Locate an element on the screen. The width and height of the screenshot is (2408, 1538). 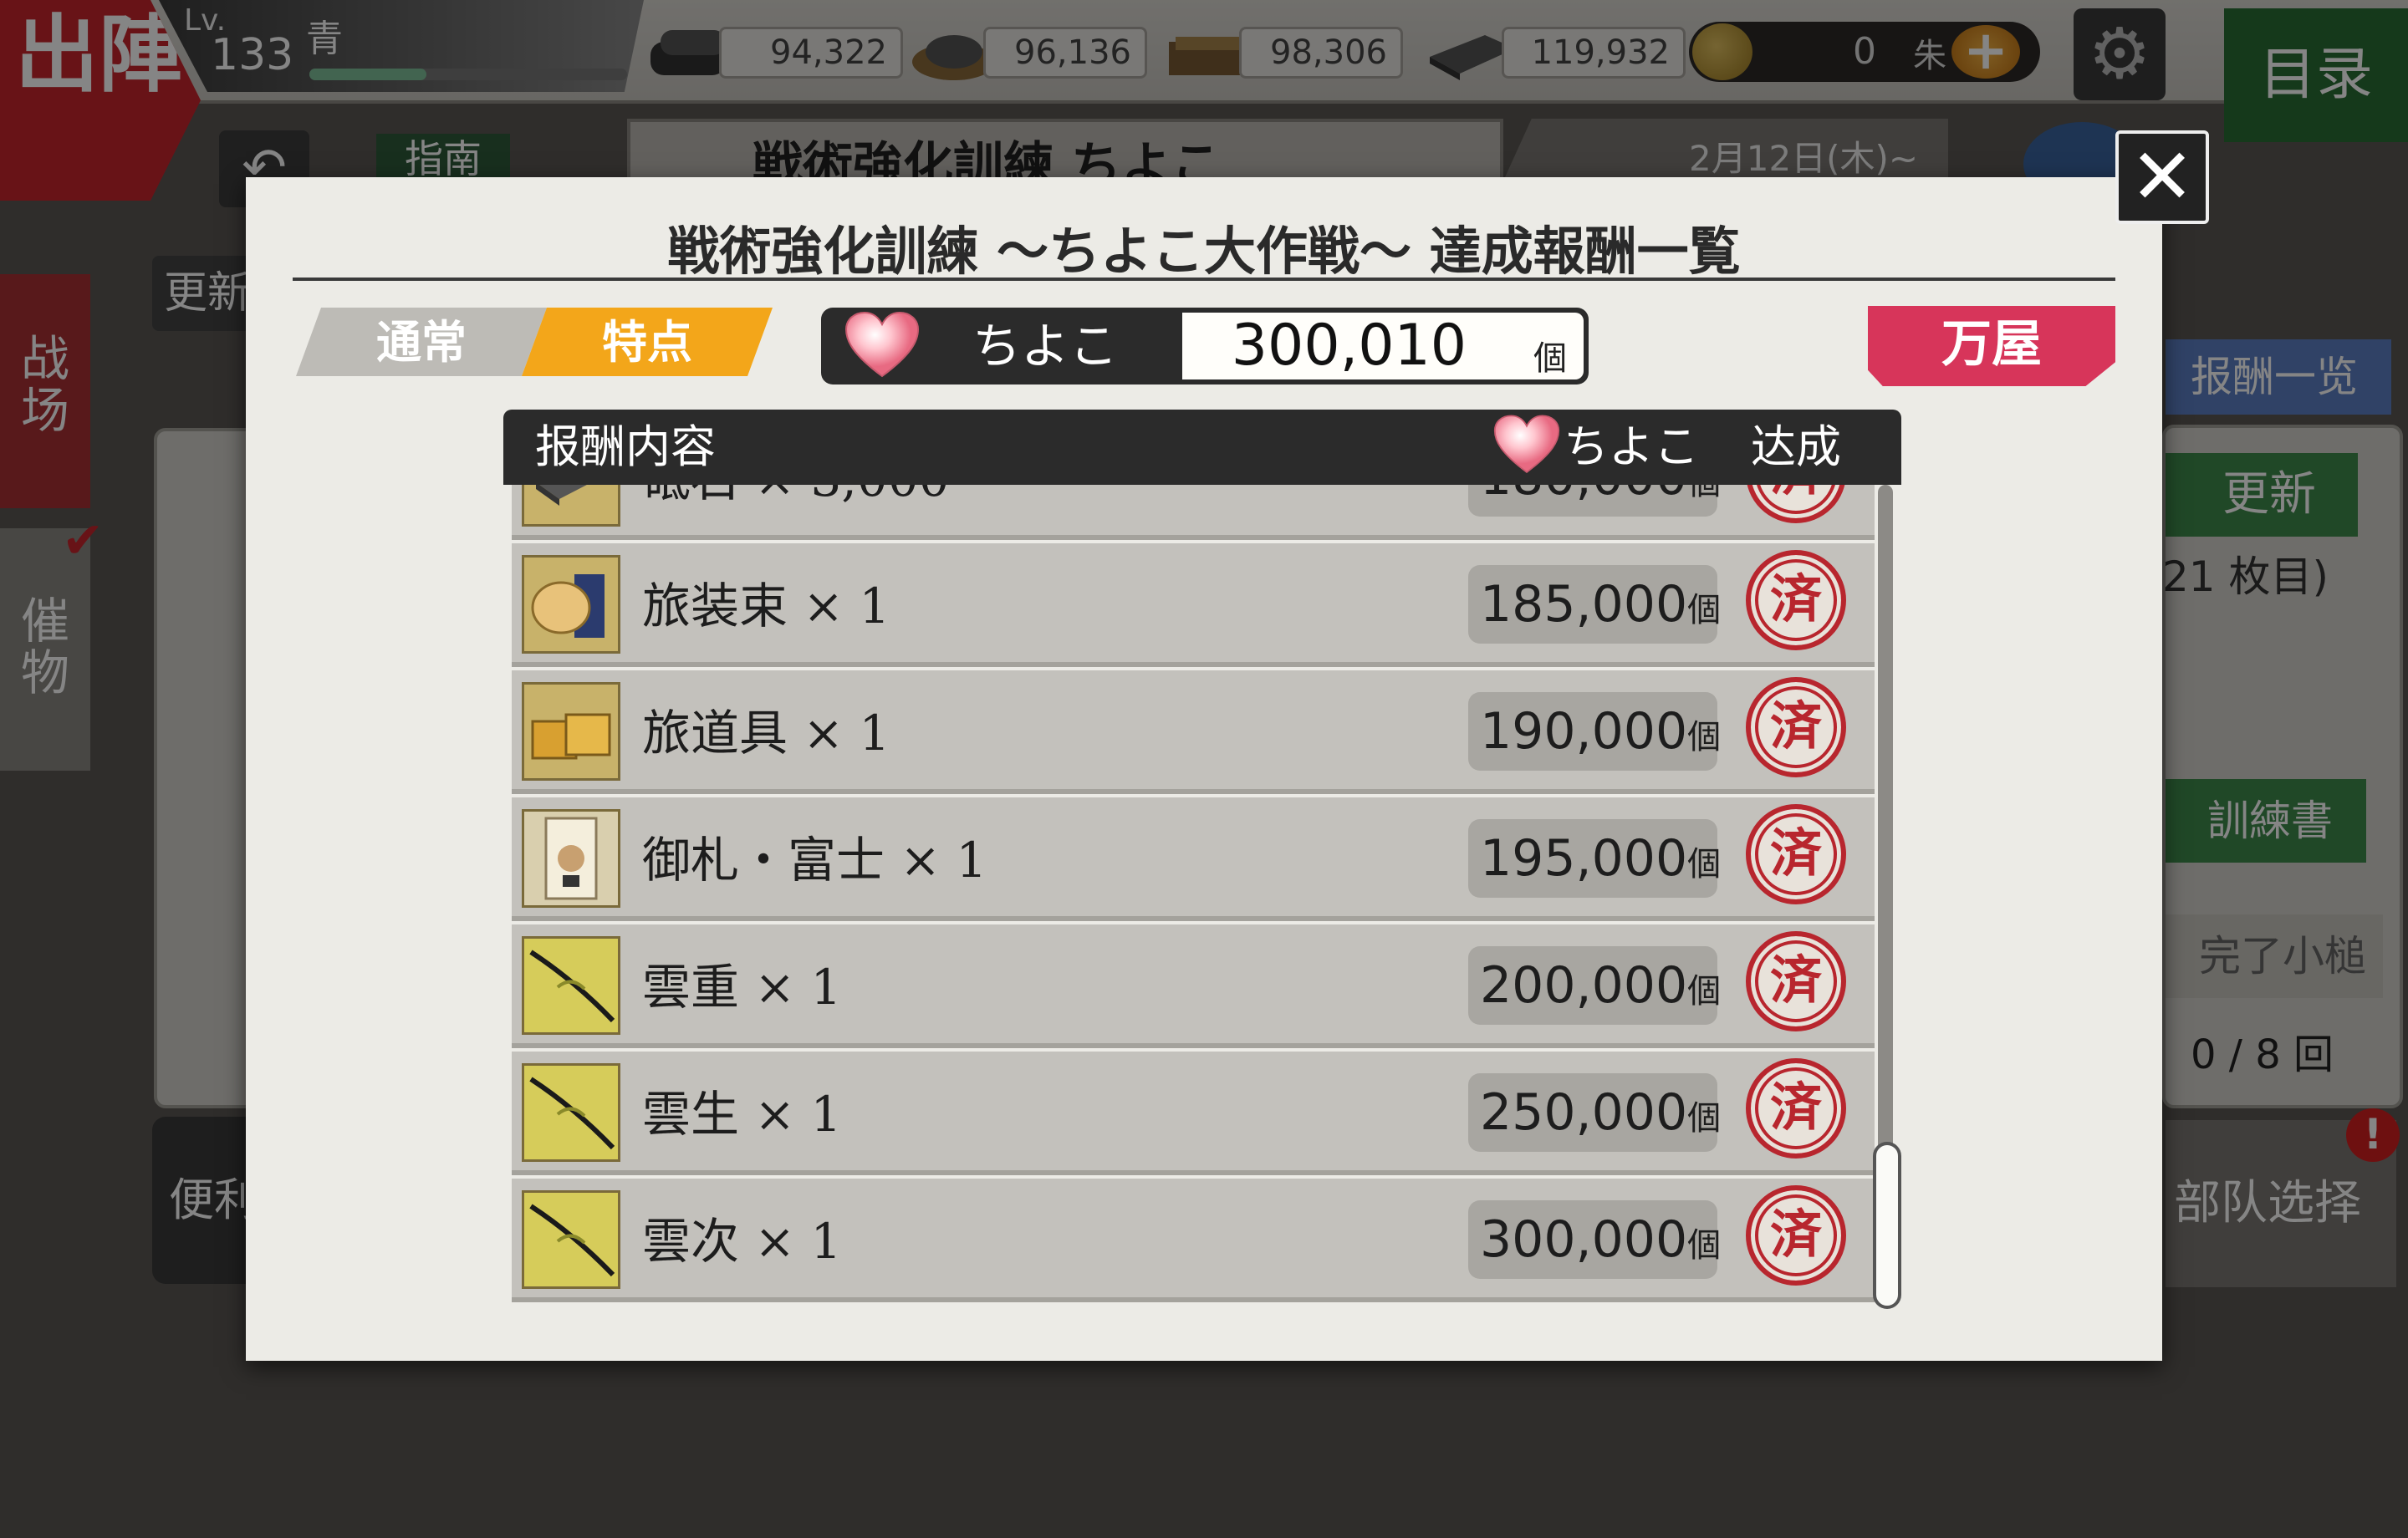
counter-unit: 個 is located at coordinates (1550, 358).